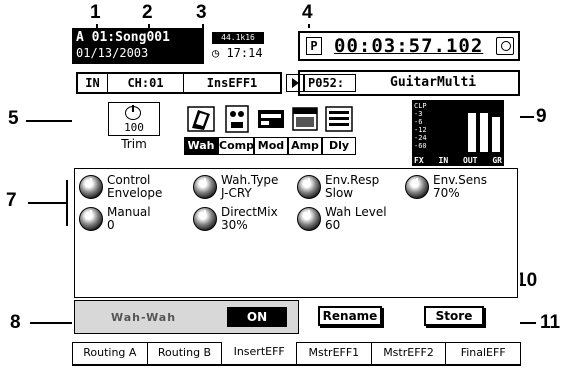 The height and width of the screenshot is (378, 568). What do you see at coordinates (259, 354) in the screenshot?
I see `tab-insert-eff: InsertEFF` at bounding box center [259, 354].